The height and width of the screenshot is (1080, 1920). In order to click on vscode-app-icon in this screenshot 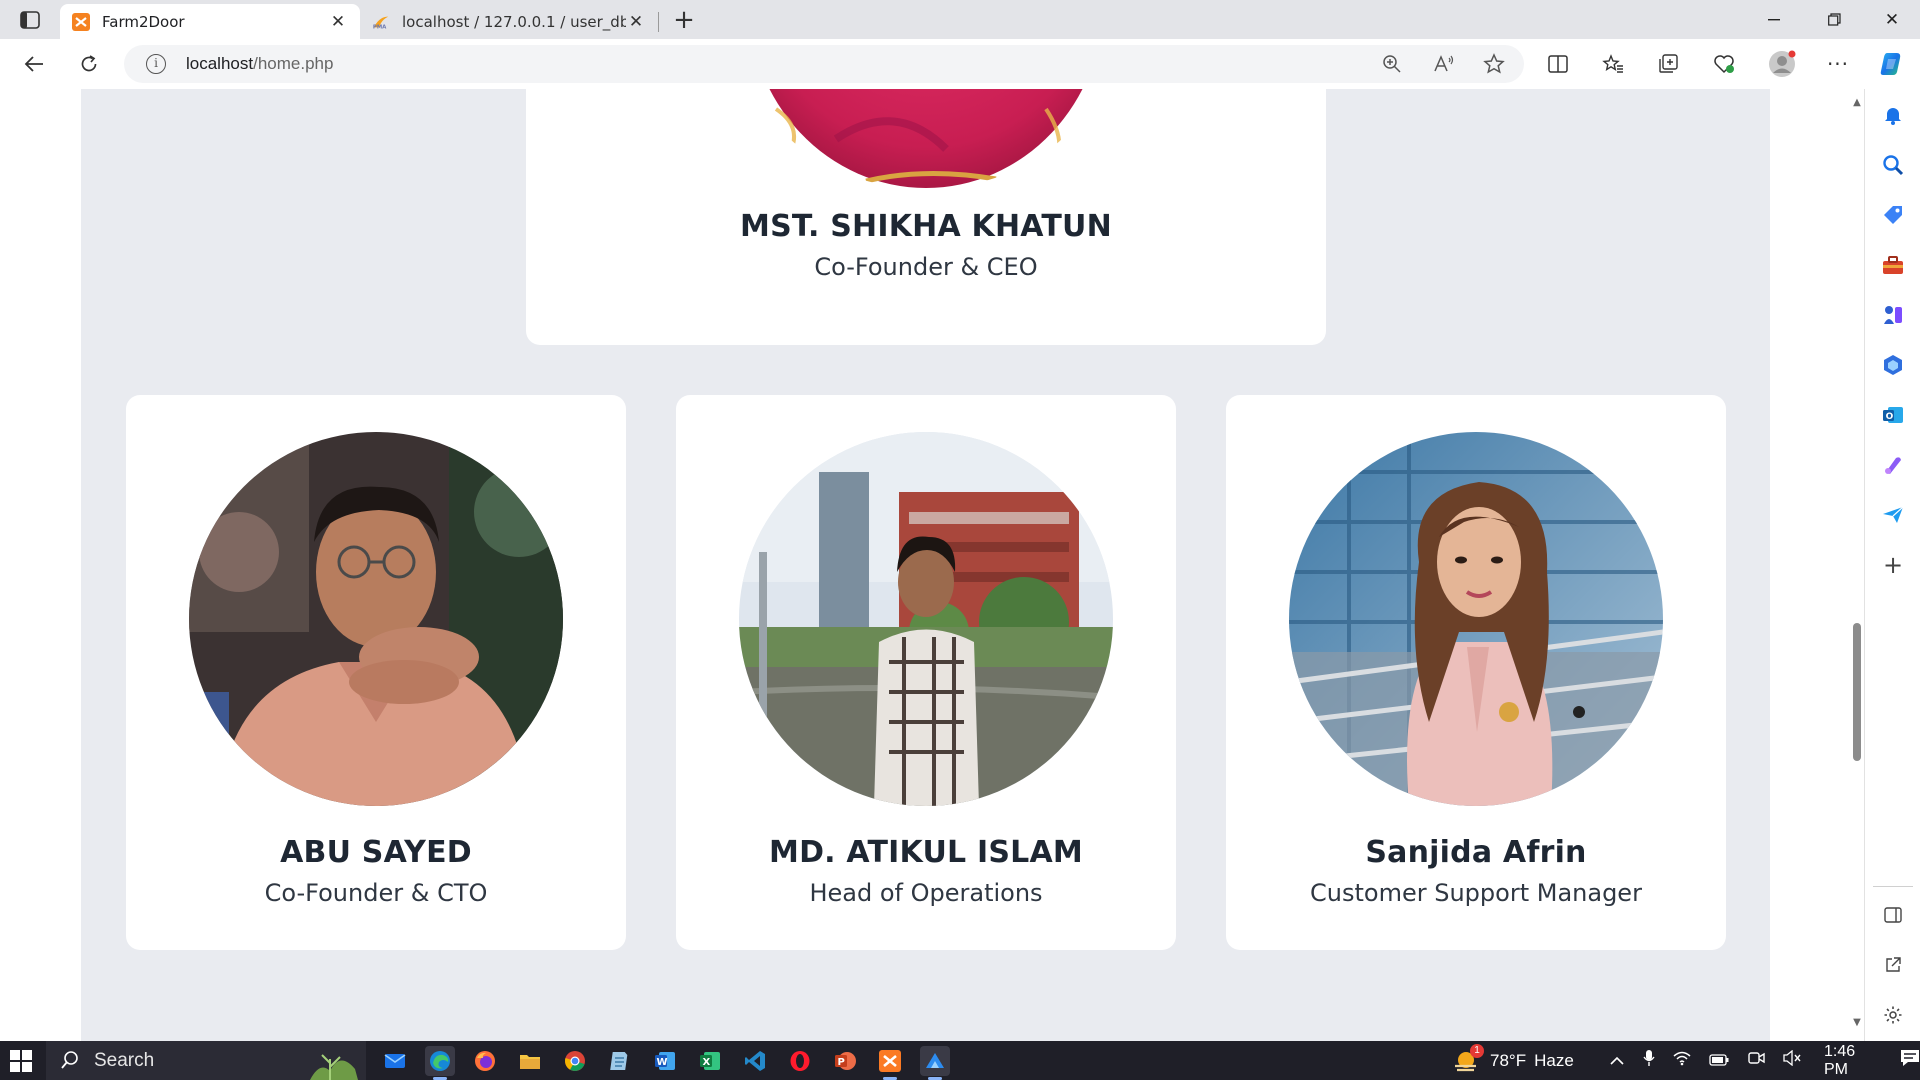, I will do `click(755, 1061)`.